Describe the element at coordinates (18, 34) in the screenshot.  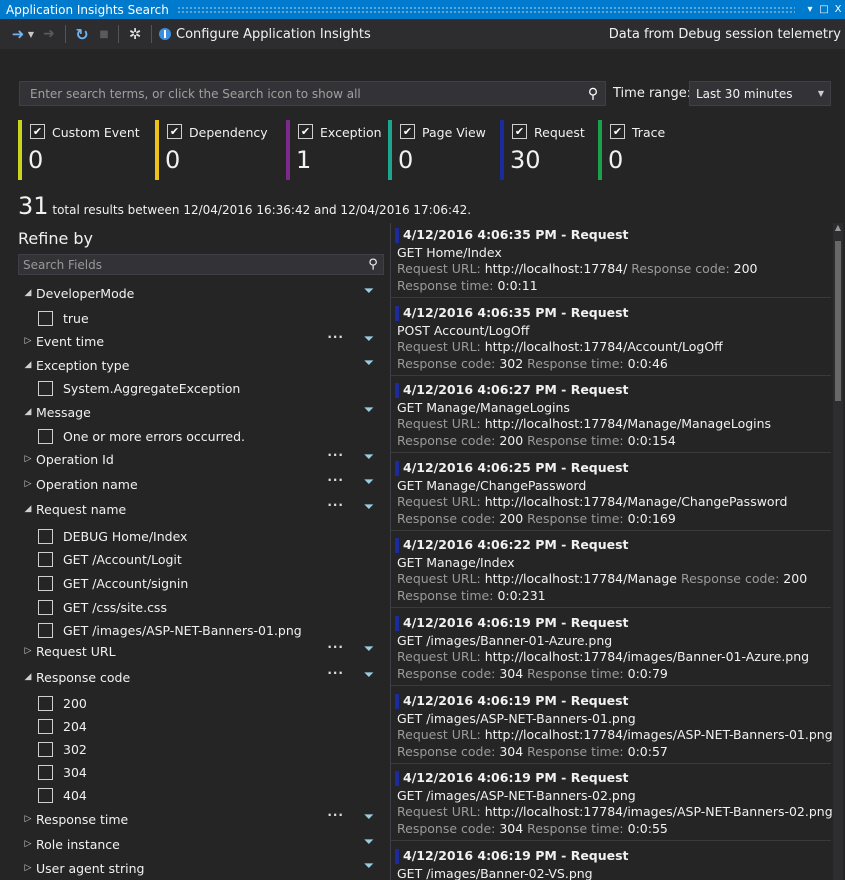
I see `back-arrow-icon: ➜` at that location.